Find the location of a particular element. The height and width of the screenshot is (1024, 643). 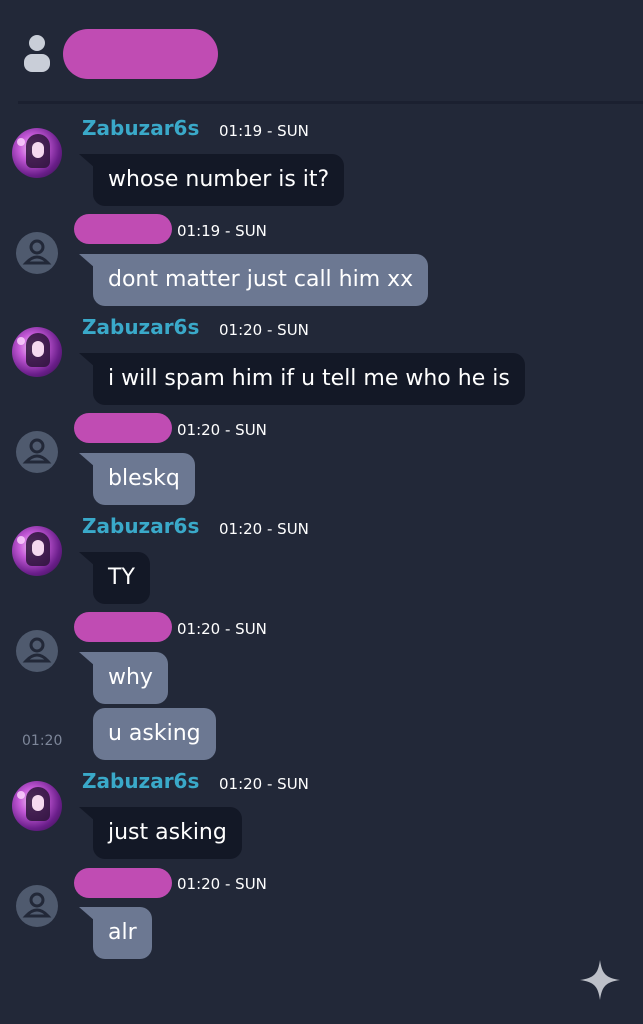

message-bubble: just asking is located at coordinates (160, 833).